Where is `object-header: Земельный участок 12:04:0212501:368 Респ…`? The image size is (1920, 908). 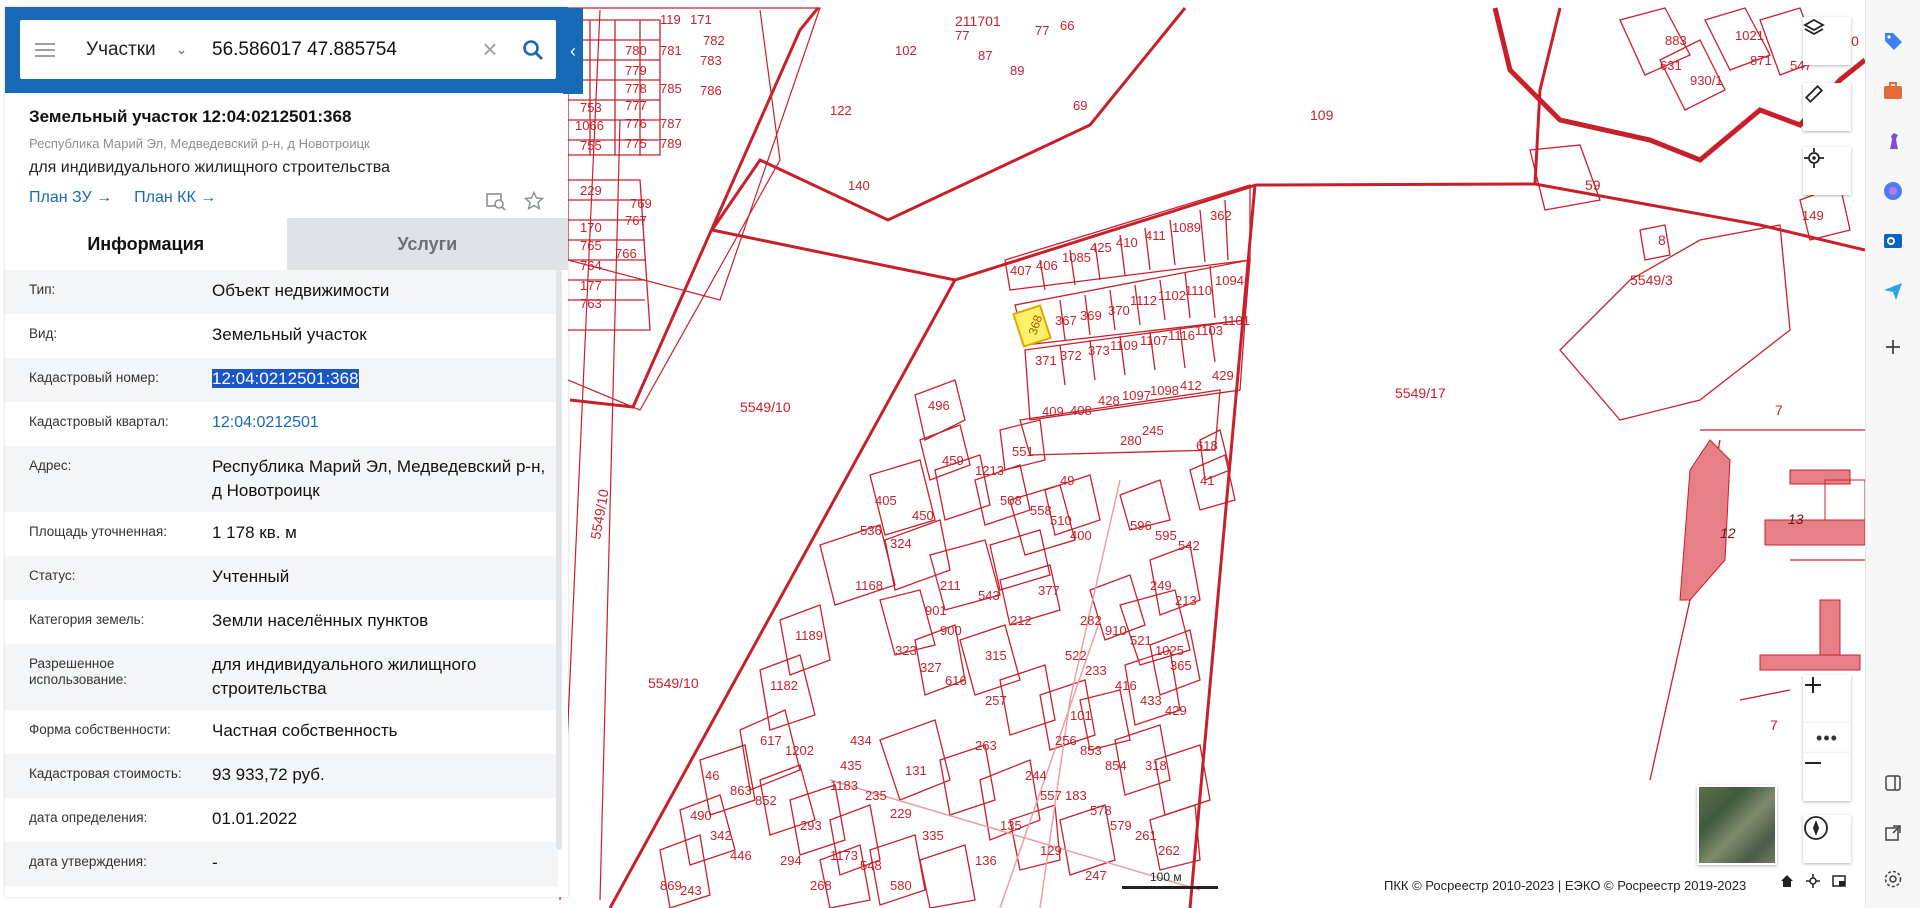
object-header: Земельный участок 12:04:0212501:368 Респ… is located at coordinates (286, 158).